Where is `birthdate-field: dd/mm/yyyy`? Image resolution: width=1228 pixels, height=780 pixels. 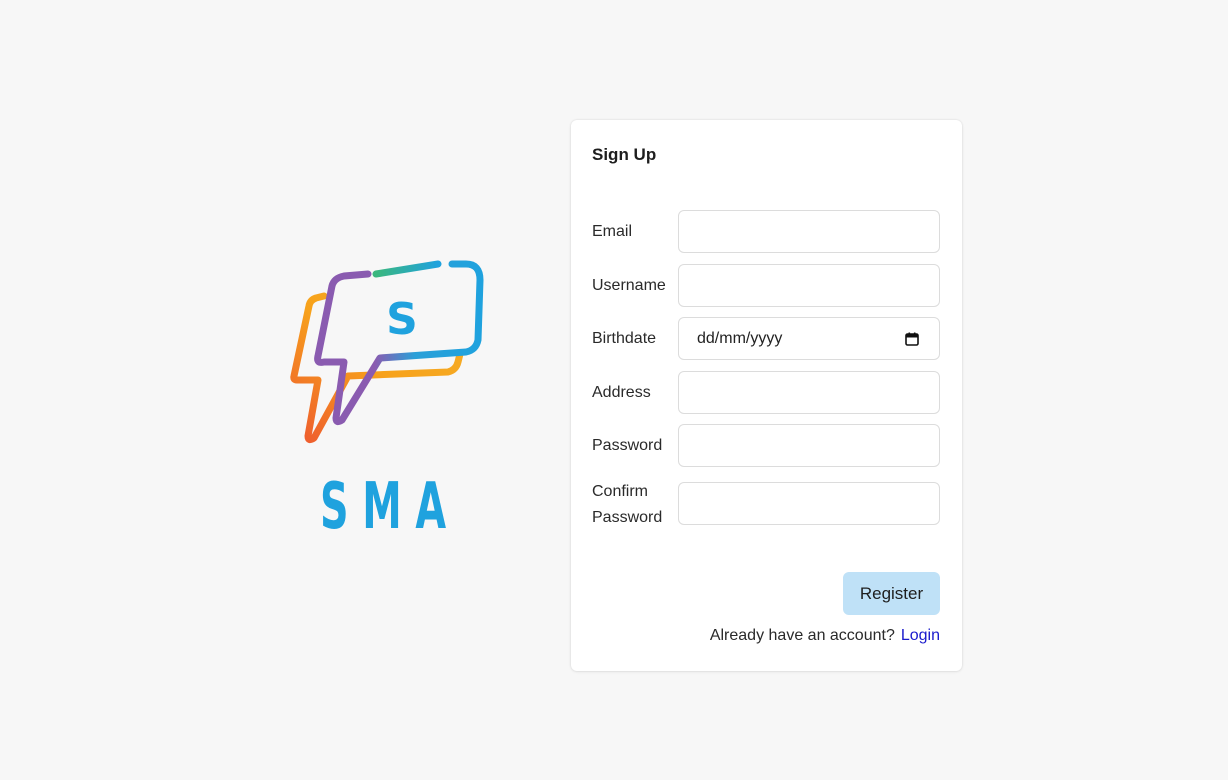 birthdate-field: dd/mm/yyyy is located at coordinates (809, 338).